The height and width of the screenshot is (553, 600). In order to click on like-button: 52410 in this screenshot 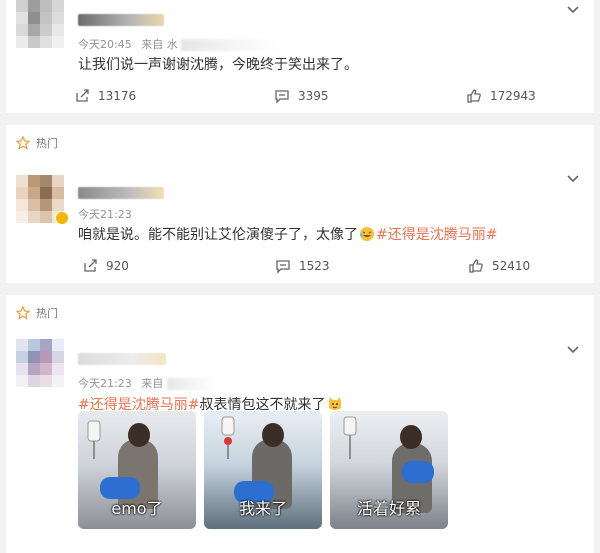, I will do `click(499, 266)`.